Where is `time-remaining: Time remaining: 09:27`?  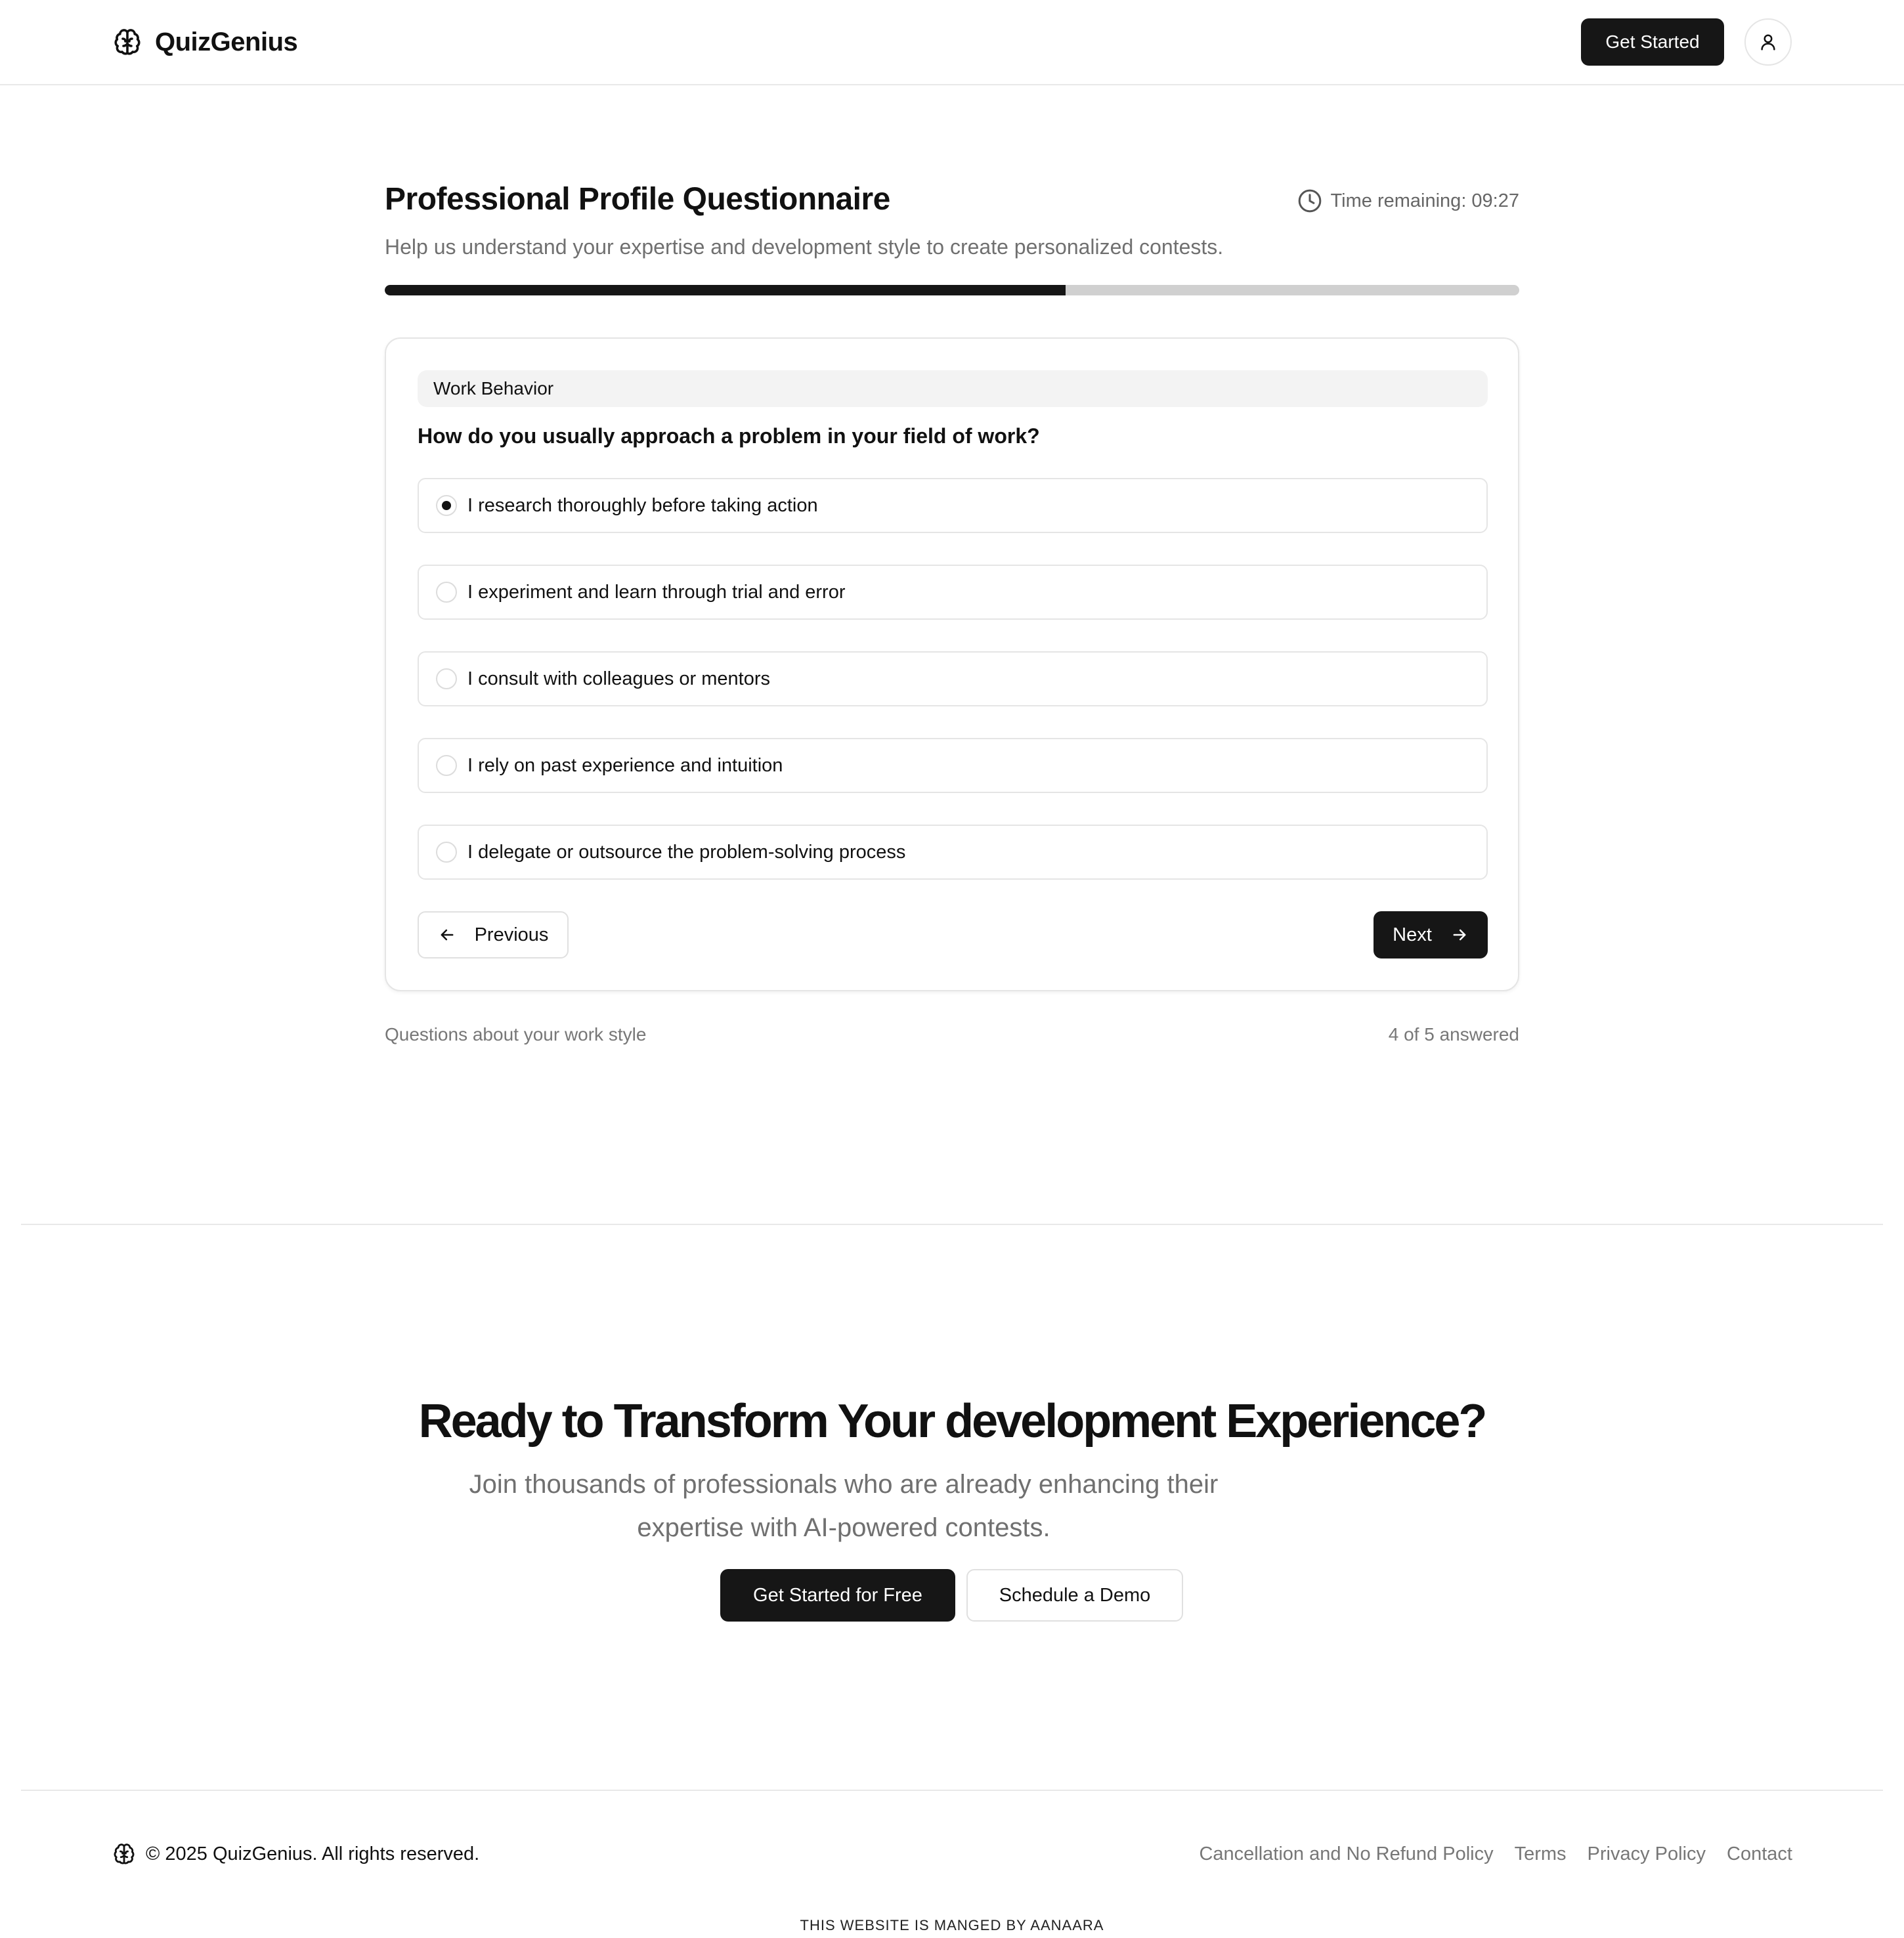
time-remaining: Time remaining: 09:27 is located at coordinates (1408, 200).